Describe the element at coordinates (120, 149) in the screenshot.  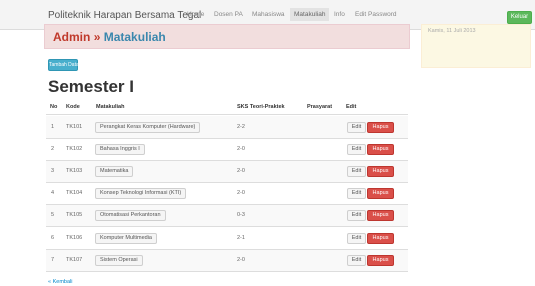
I see `course-name-button: Bahasa Inggris I` at that location.